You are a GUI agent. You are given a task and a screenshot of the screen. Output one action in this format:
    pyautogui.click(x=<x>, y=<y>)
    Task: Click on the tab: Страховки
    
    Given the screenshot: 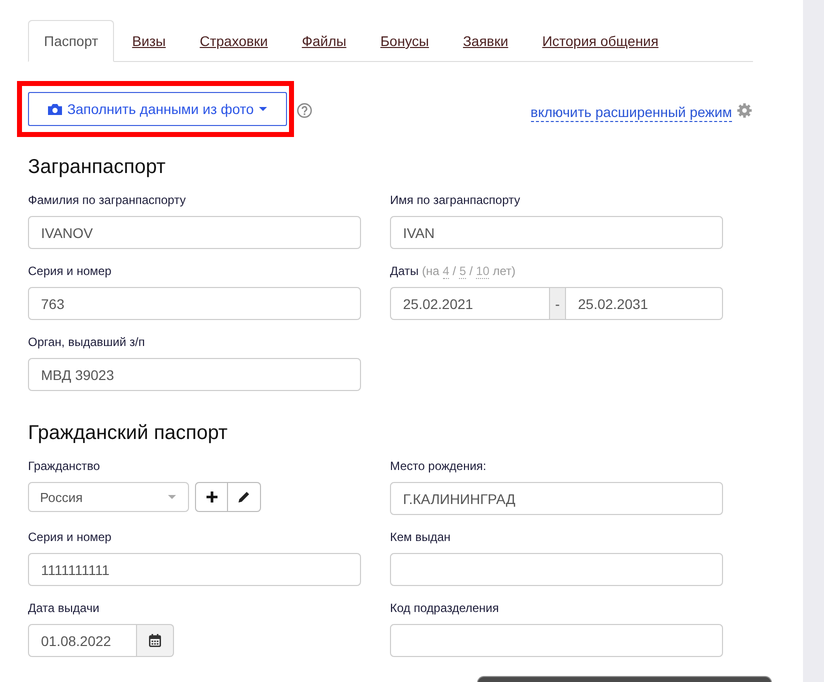 What is the action you would take?
    pyautogui.click(x=234, y=41)
    